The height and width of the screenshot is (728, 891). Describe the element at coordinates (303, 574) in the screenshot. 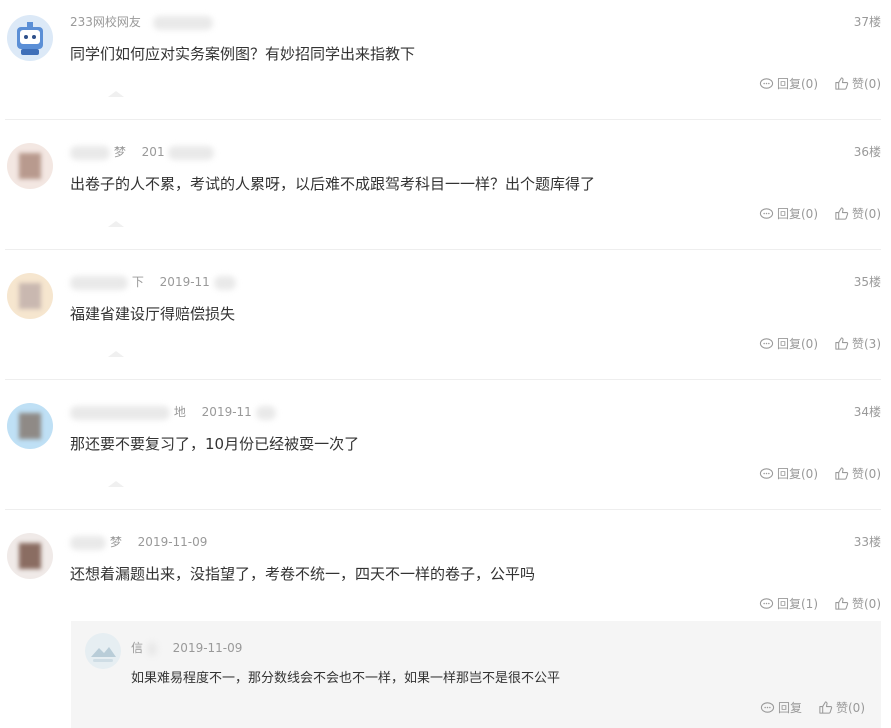

I see `comment-text: 还想着漏题出来，没指望了，考卷不统一，四天不一样的卷子，公平吗` at that location.